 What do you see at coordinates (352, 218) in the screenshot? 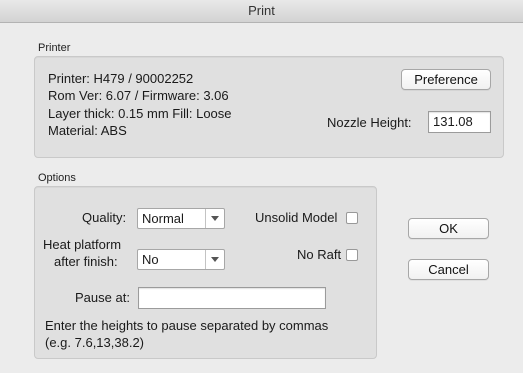
I see `unsolid-model-checkbox` at bounding box center [352, 218].